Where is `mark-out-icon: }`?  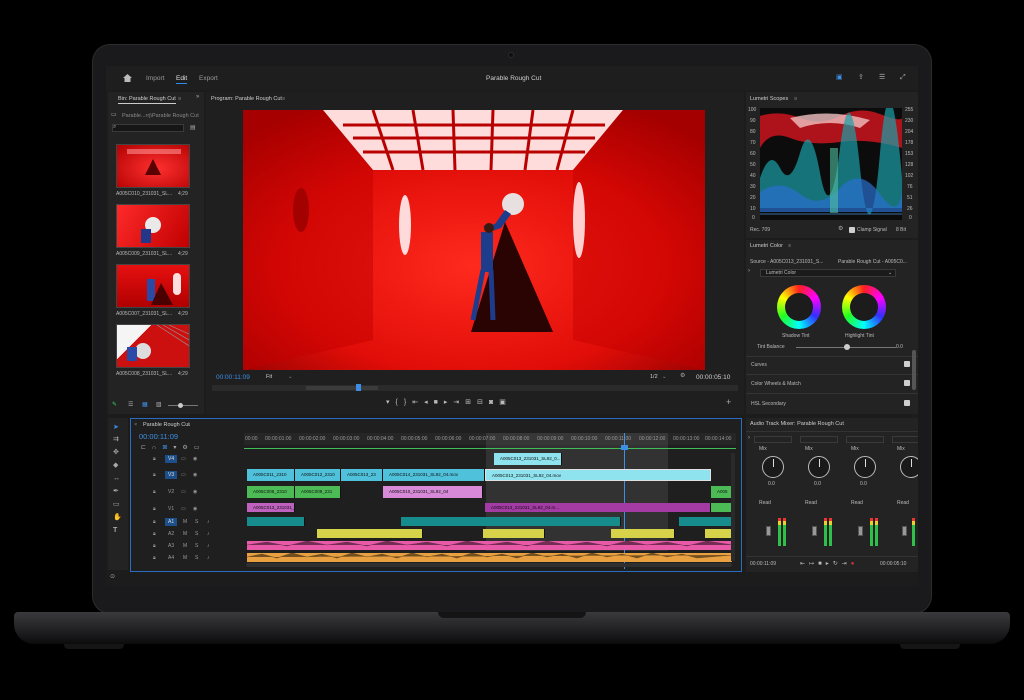 mark-out-icon: } is located at coordinates (408, 402).